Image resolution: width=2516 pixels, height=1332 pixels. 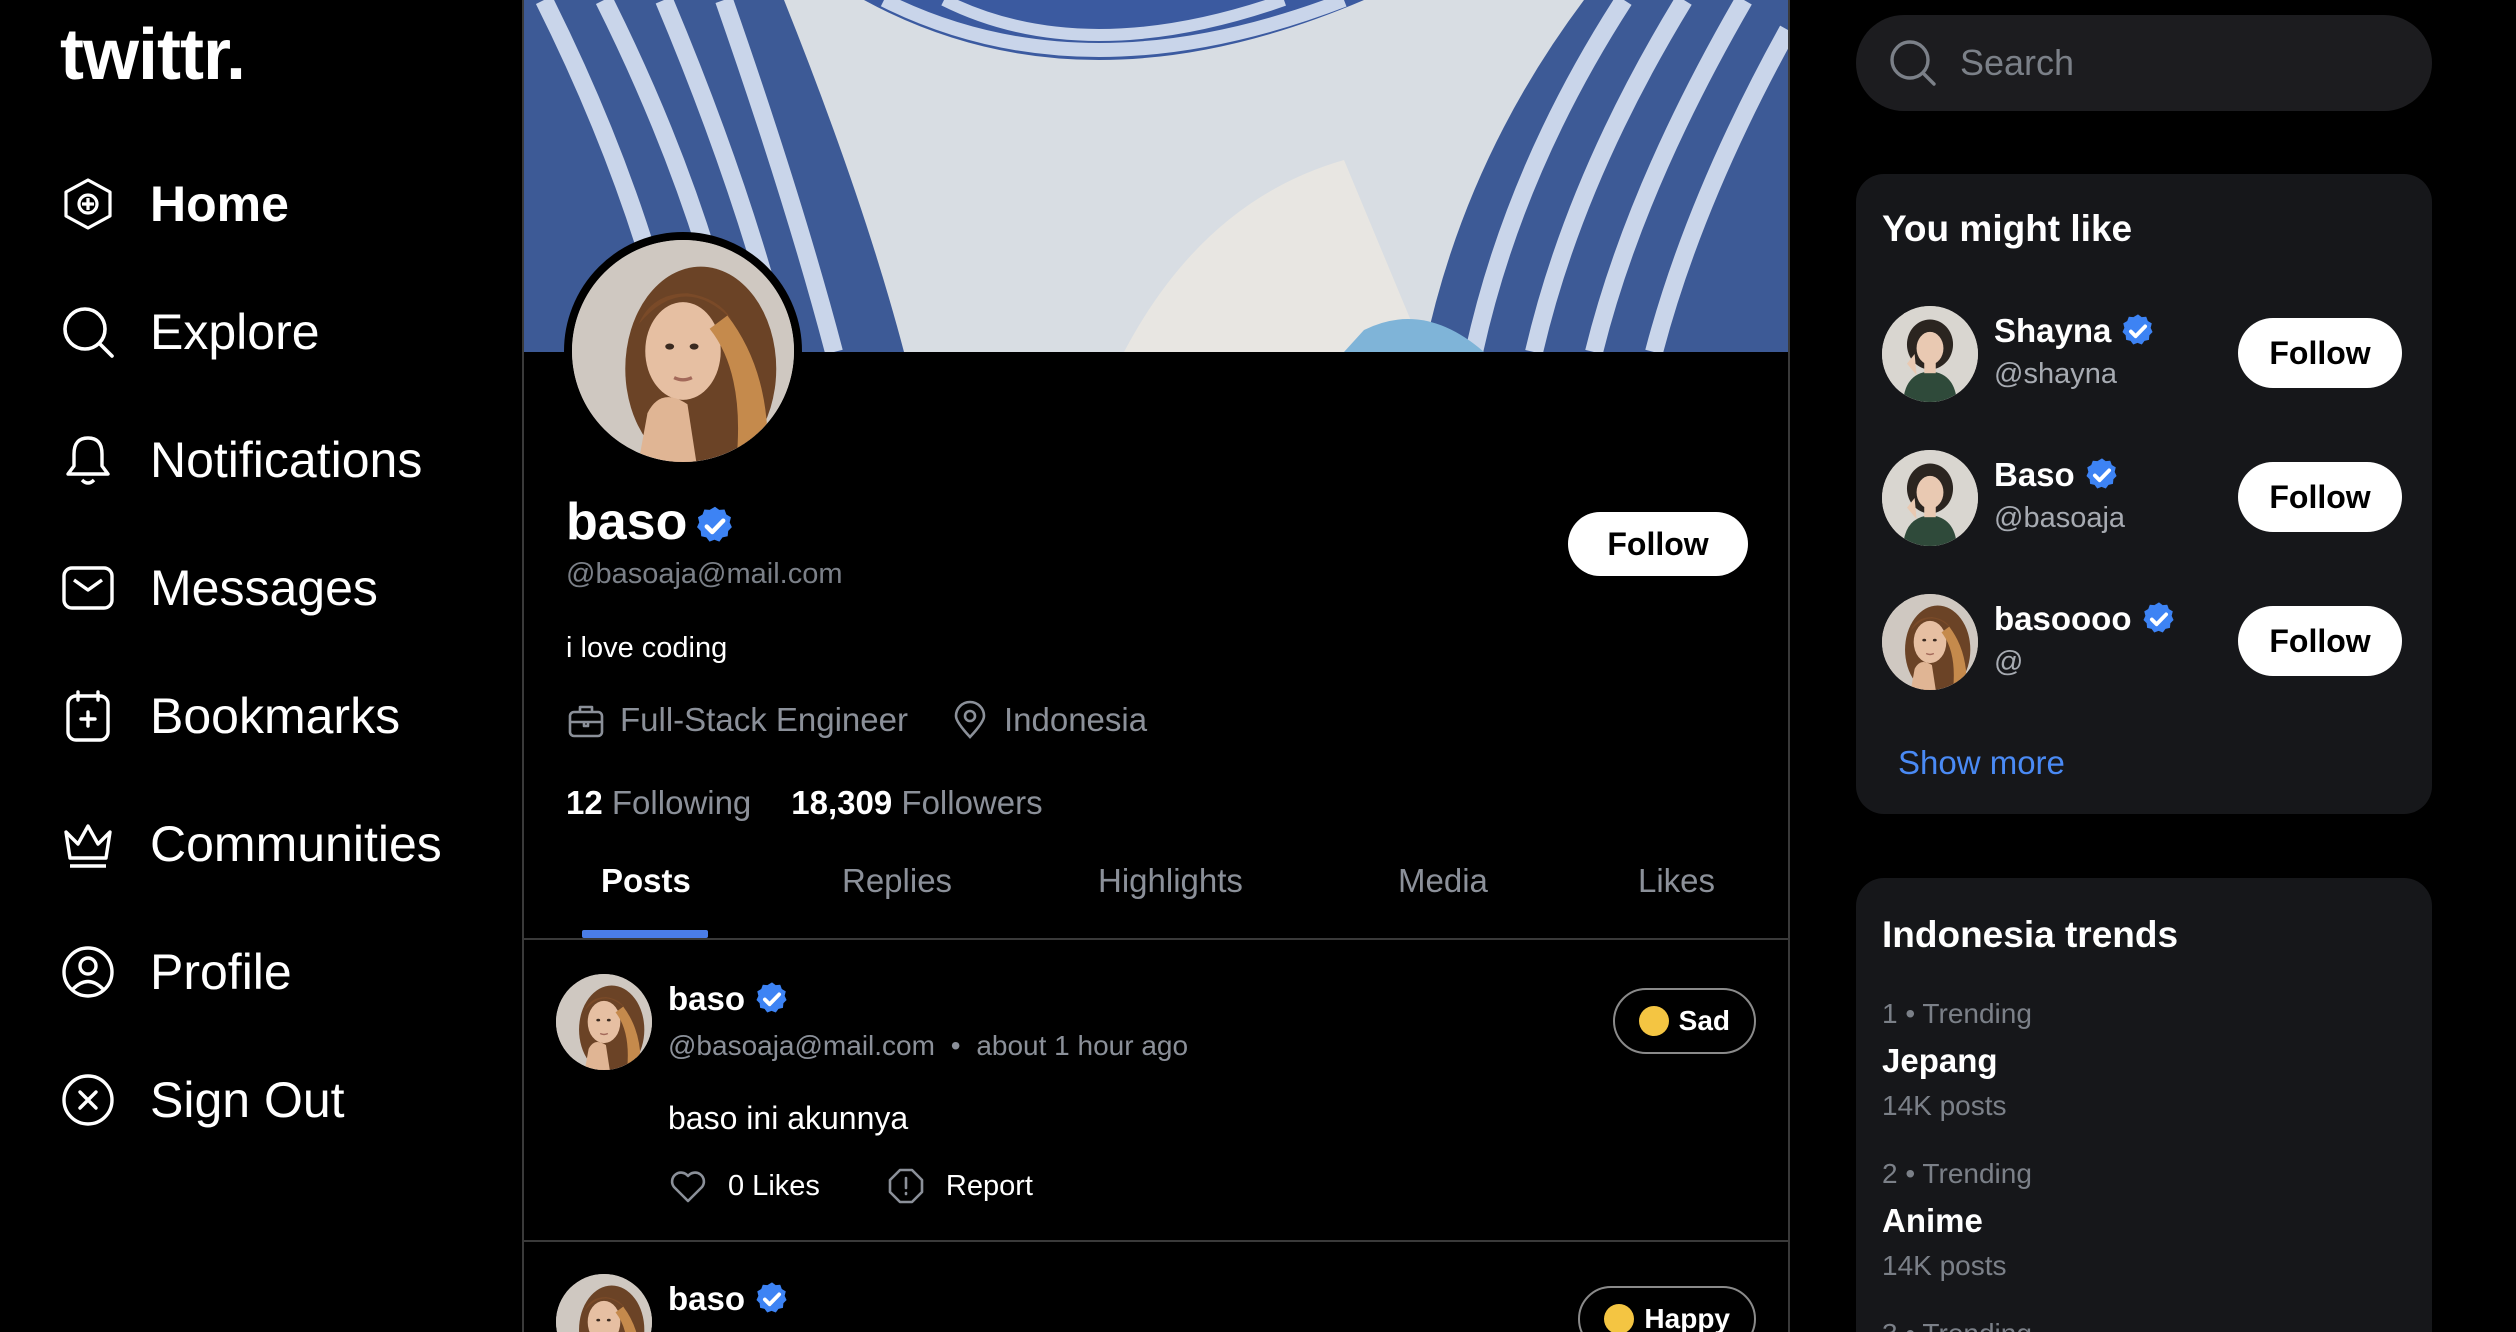 I want to click on profile-name-row: baso, so click(x=651, y=522).